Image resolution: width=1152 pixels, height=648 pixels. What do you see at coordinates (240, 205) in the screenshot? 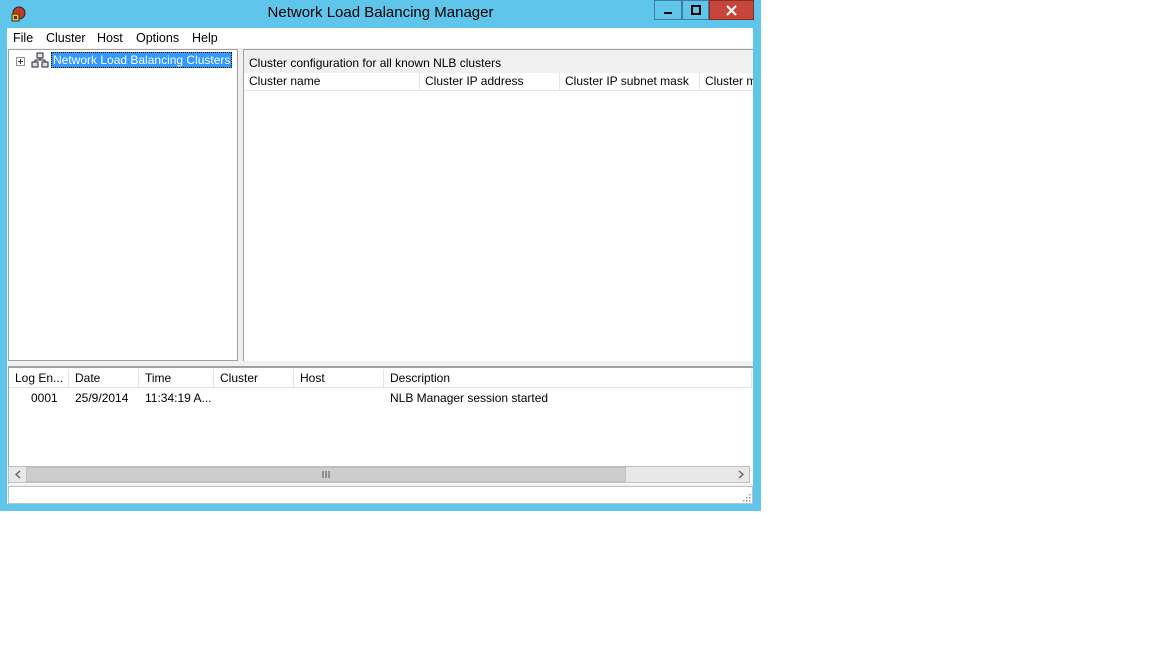
I see `vertical-splitter` at bounding box center [240, 205].